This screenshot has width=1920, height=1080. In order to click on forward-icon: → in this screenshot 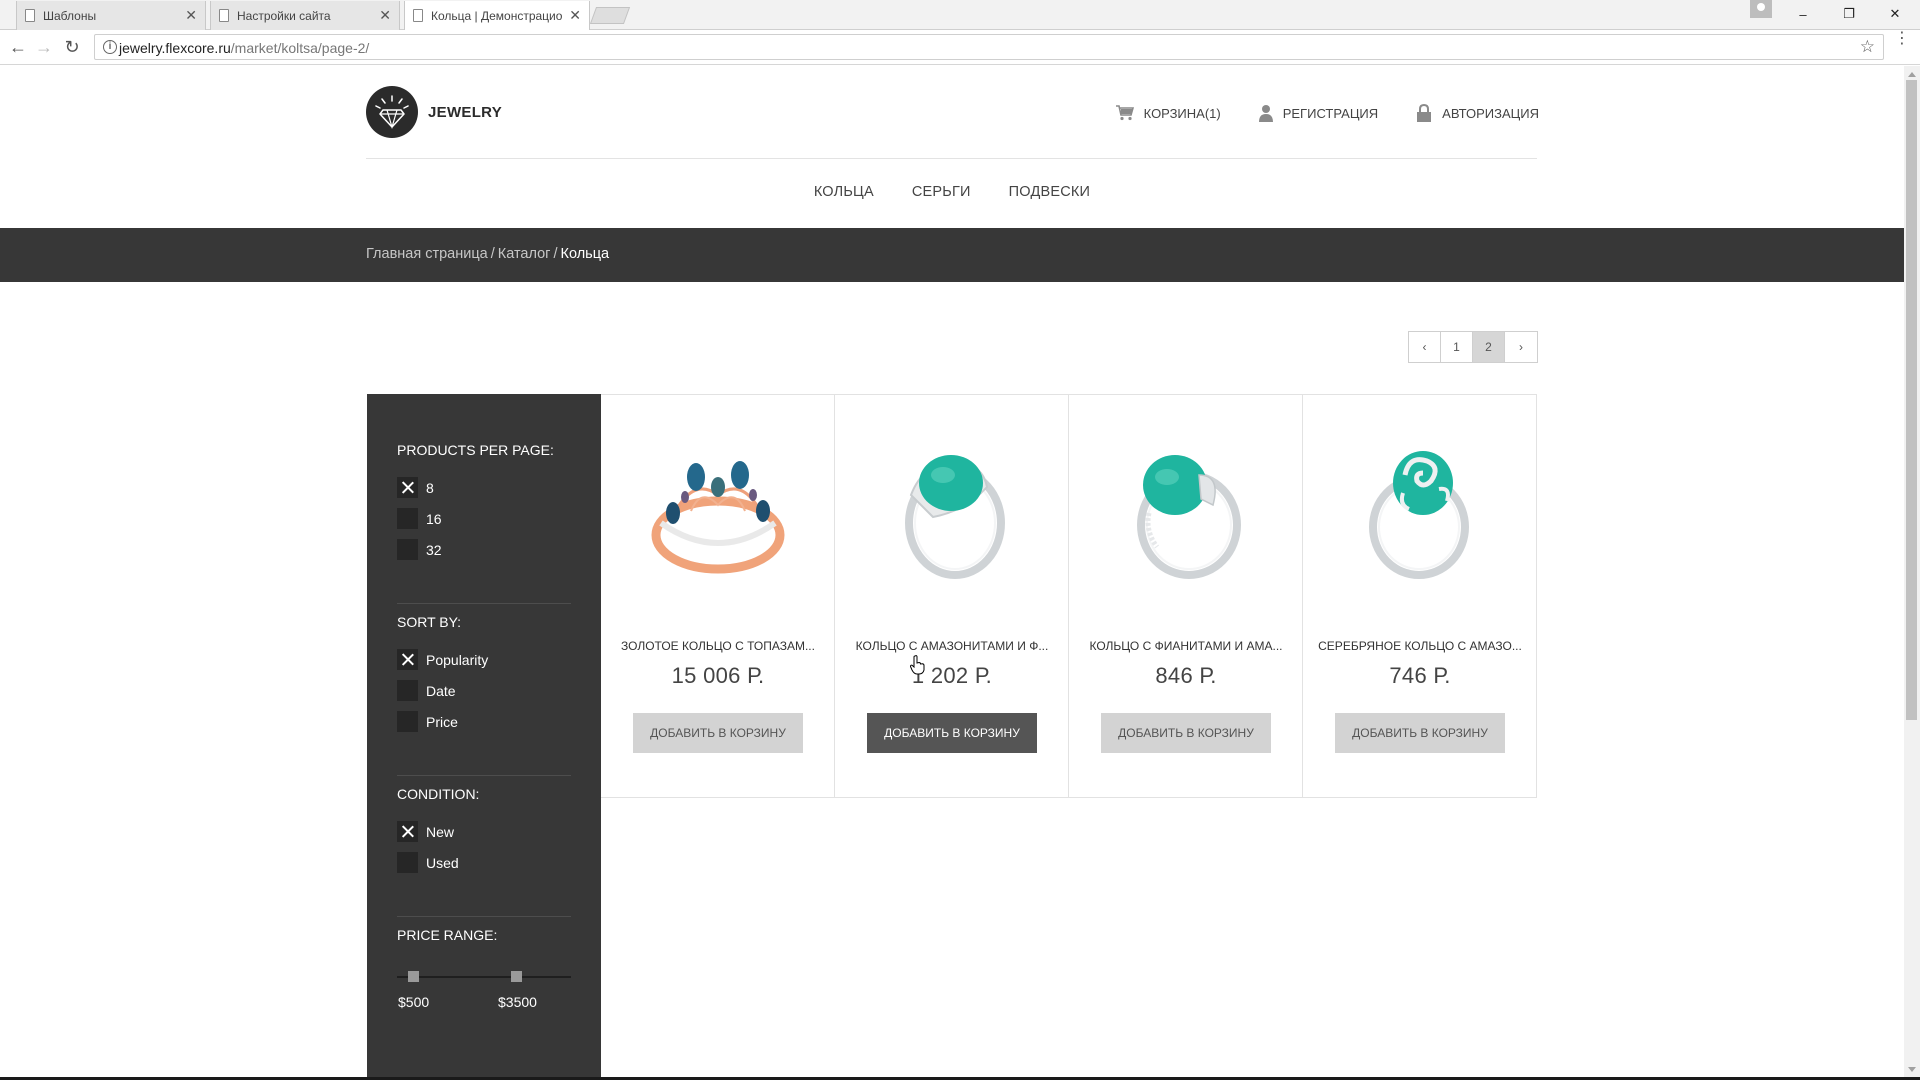, I will do `click(44, 47)`.